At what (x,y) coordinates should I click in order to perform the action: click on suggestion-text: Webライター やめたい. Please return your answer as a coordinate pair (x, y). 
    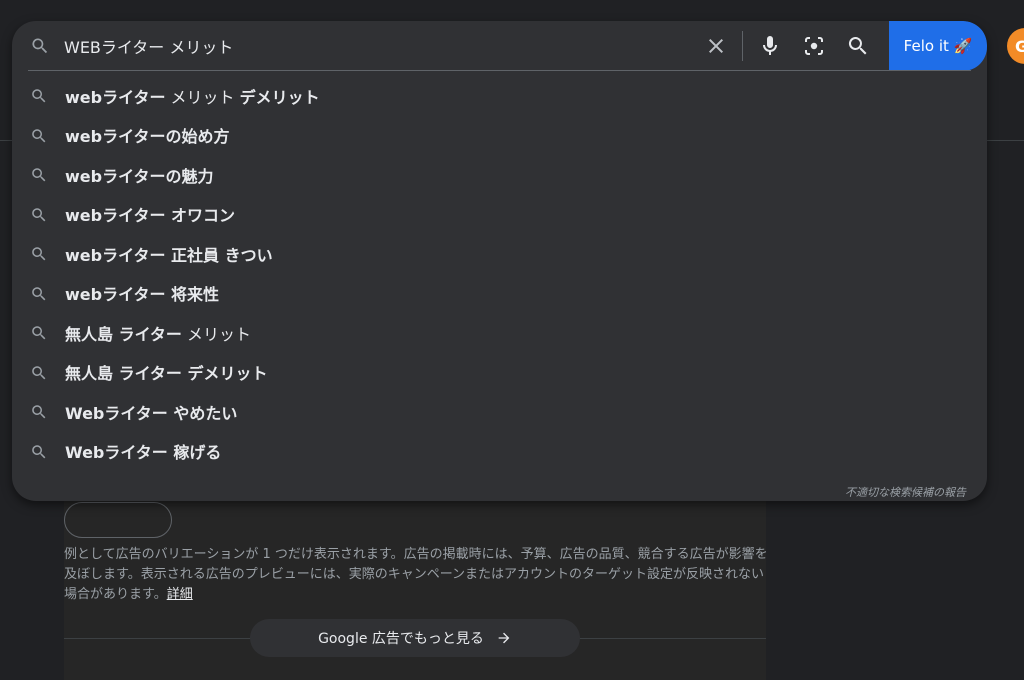
    Looking at the image, I should click on (151, 413).